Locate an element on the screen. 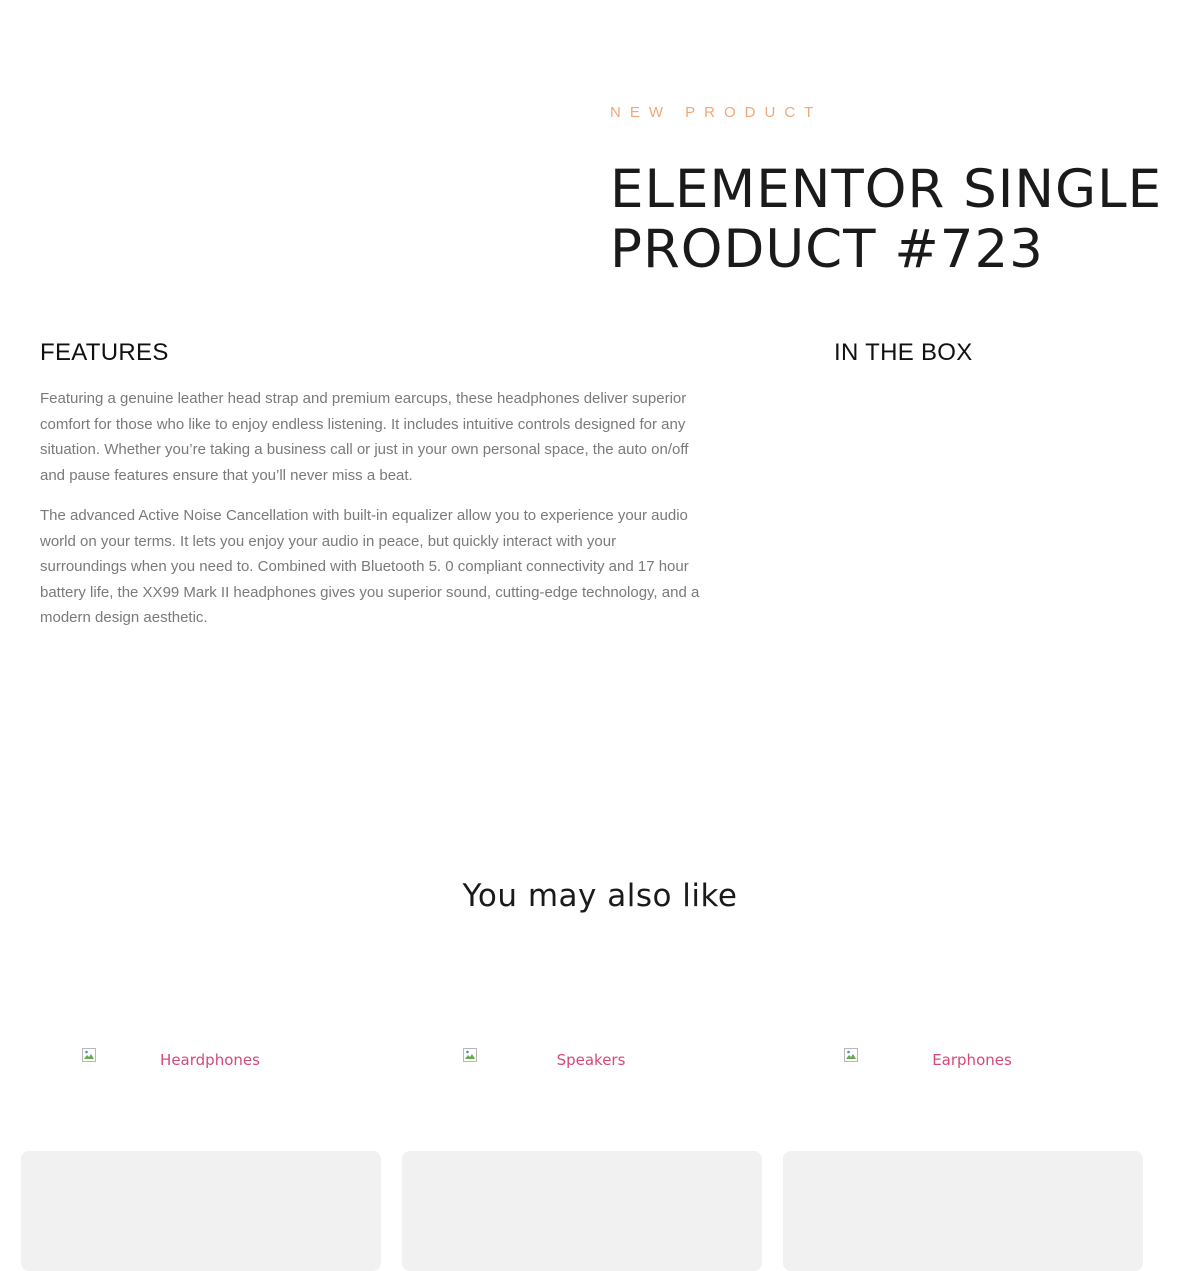  also-like-heading: You may also like is located at coordinates (600, 896).